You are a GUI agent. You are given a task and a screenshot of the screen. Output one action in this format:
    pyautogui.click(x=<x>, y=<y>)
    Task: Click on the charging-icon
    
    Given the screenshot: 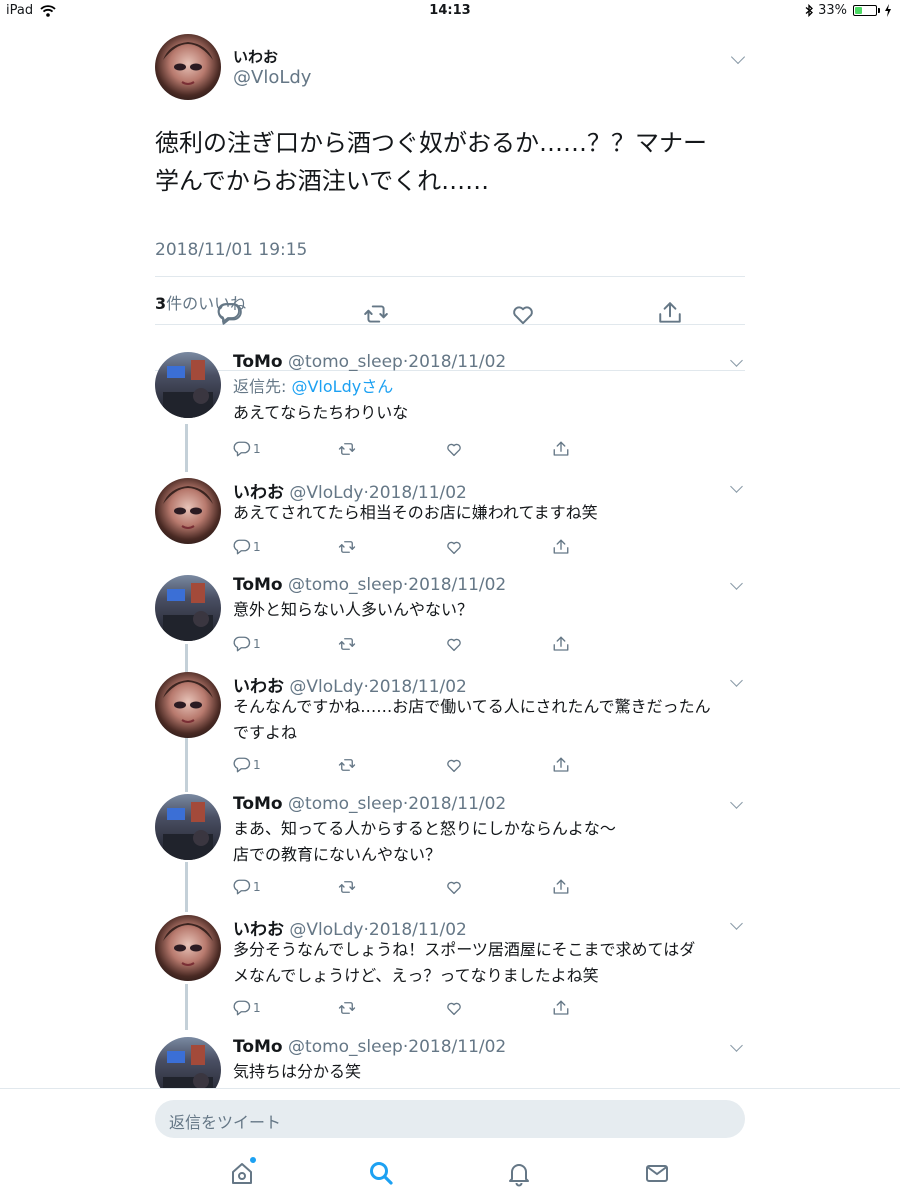 What is the action you would take?
    pyautogui.click(x=888, y=10)
    